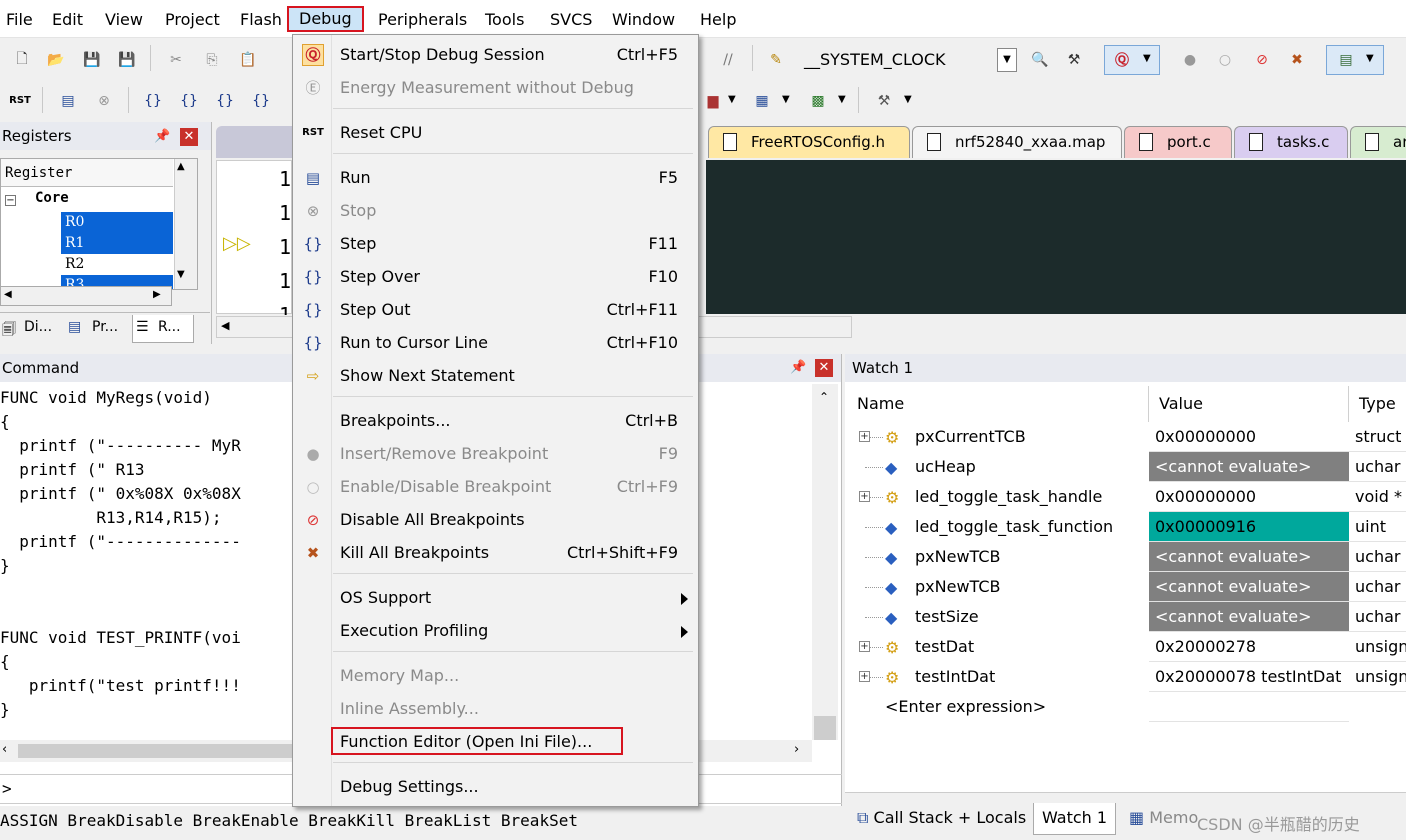 The image size is (1406, 840). What do you see at coordinates (495, 342) in the screenshot?
I see `menu-item-run-to-cursor: {} Run to Cursor Line Ctrl+F10` at bounding box center [495, 342].